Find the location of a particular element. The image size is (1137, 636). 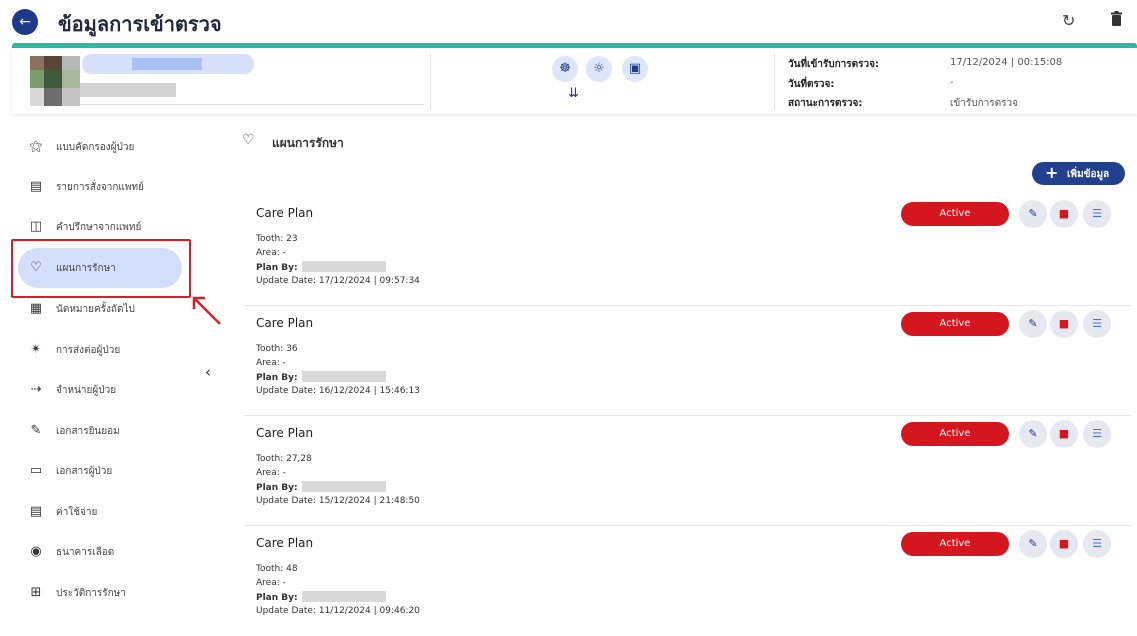

sidebar-item-screening: ⚝ แบบคัดกรองผู้ป่วย is located at coordinates (100, 147).